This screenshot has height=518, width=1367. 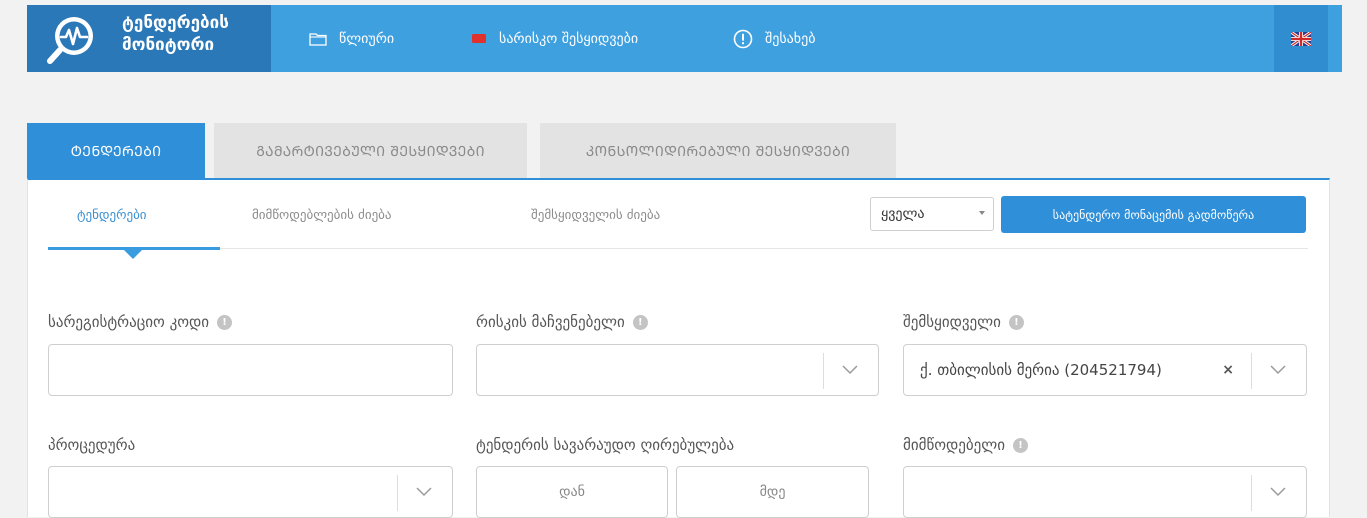 I want to click on risk-indicator-label: რისკის მაჩვენებელი !, so click(x=562, y=322).